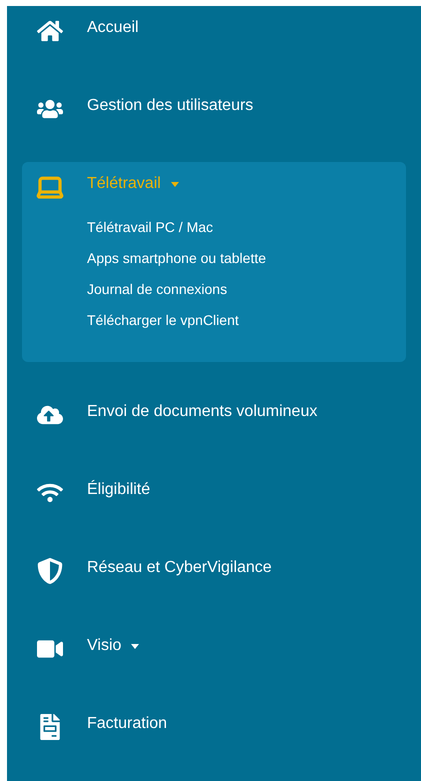 This screenshot has width=421, height=781. Describe the element at coordinates (228, 649) in the screenshot. I see `menu-item: Visio` at that location.